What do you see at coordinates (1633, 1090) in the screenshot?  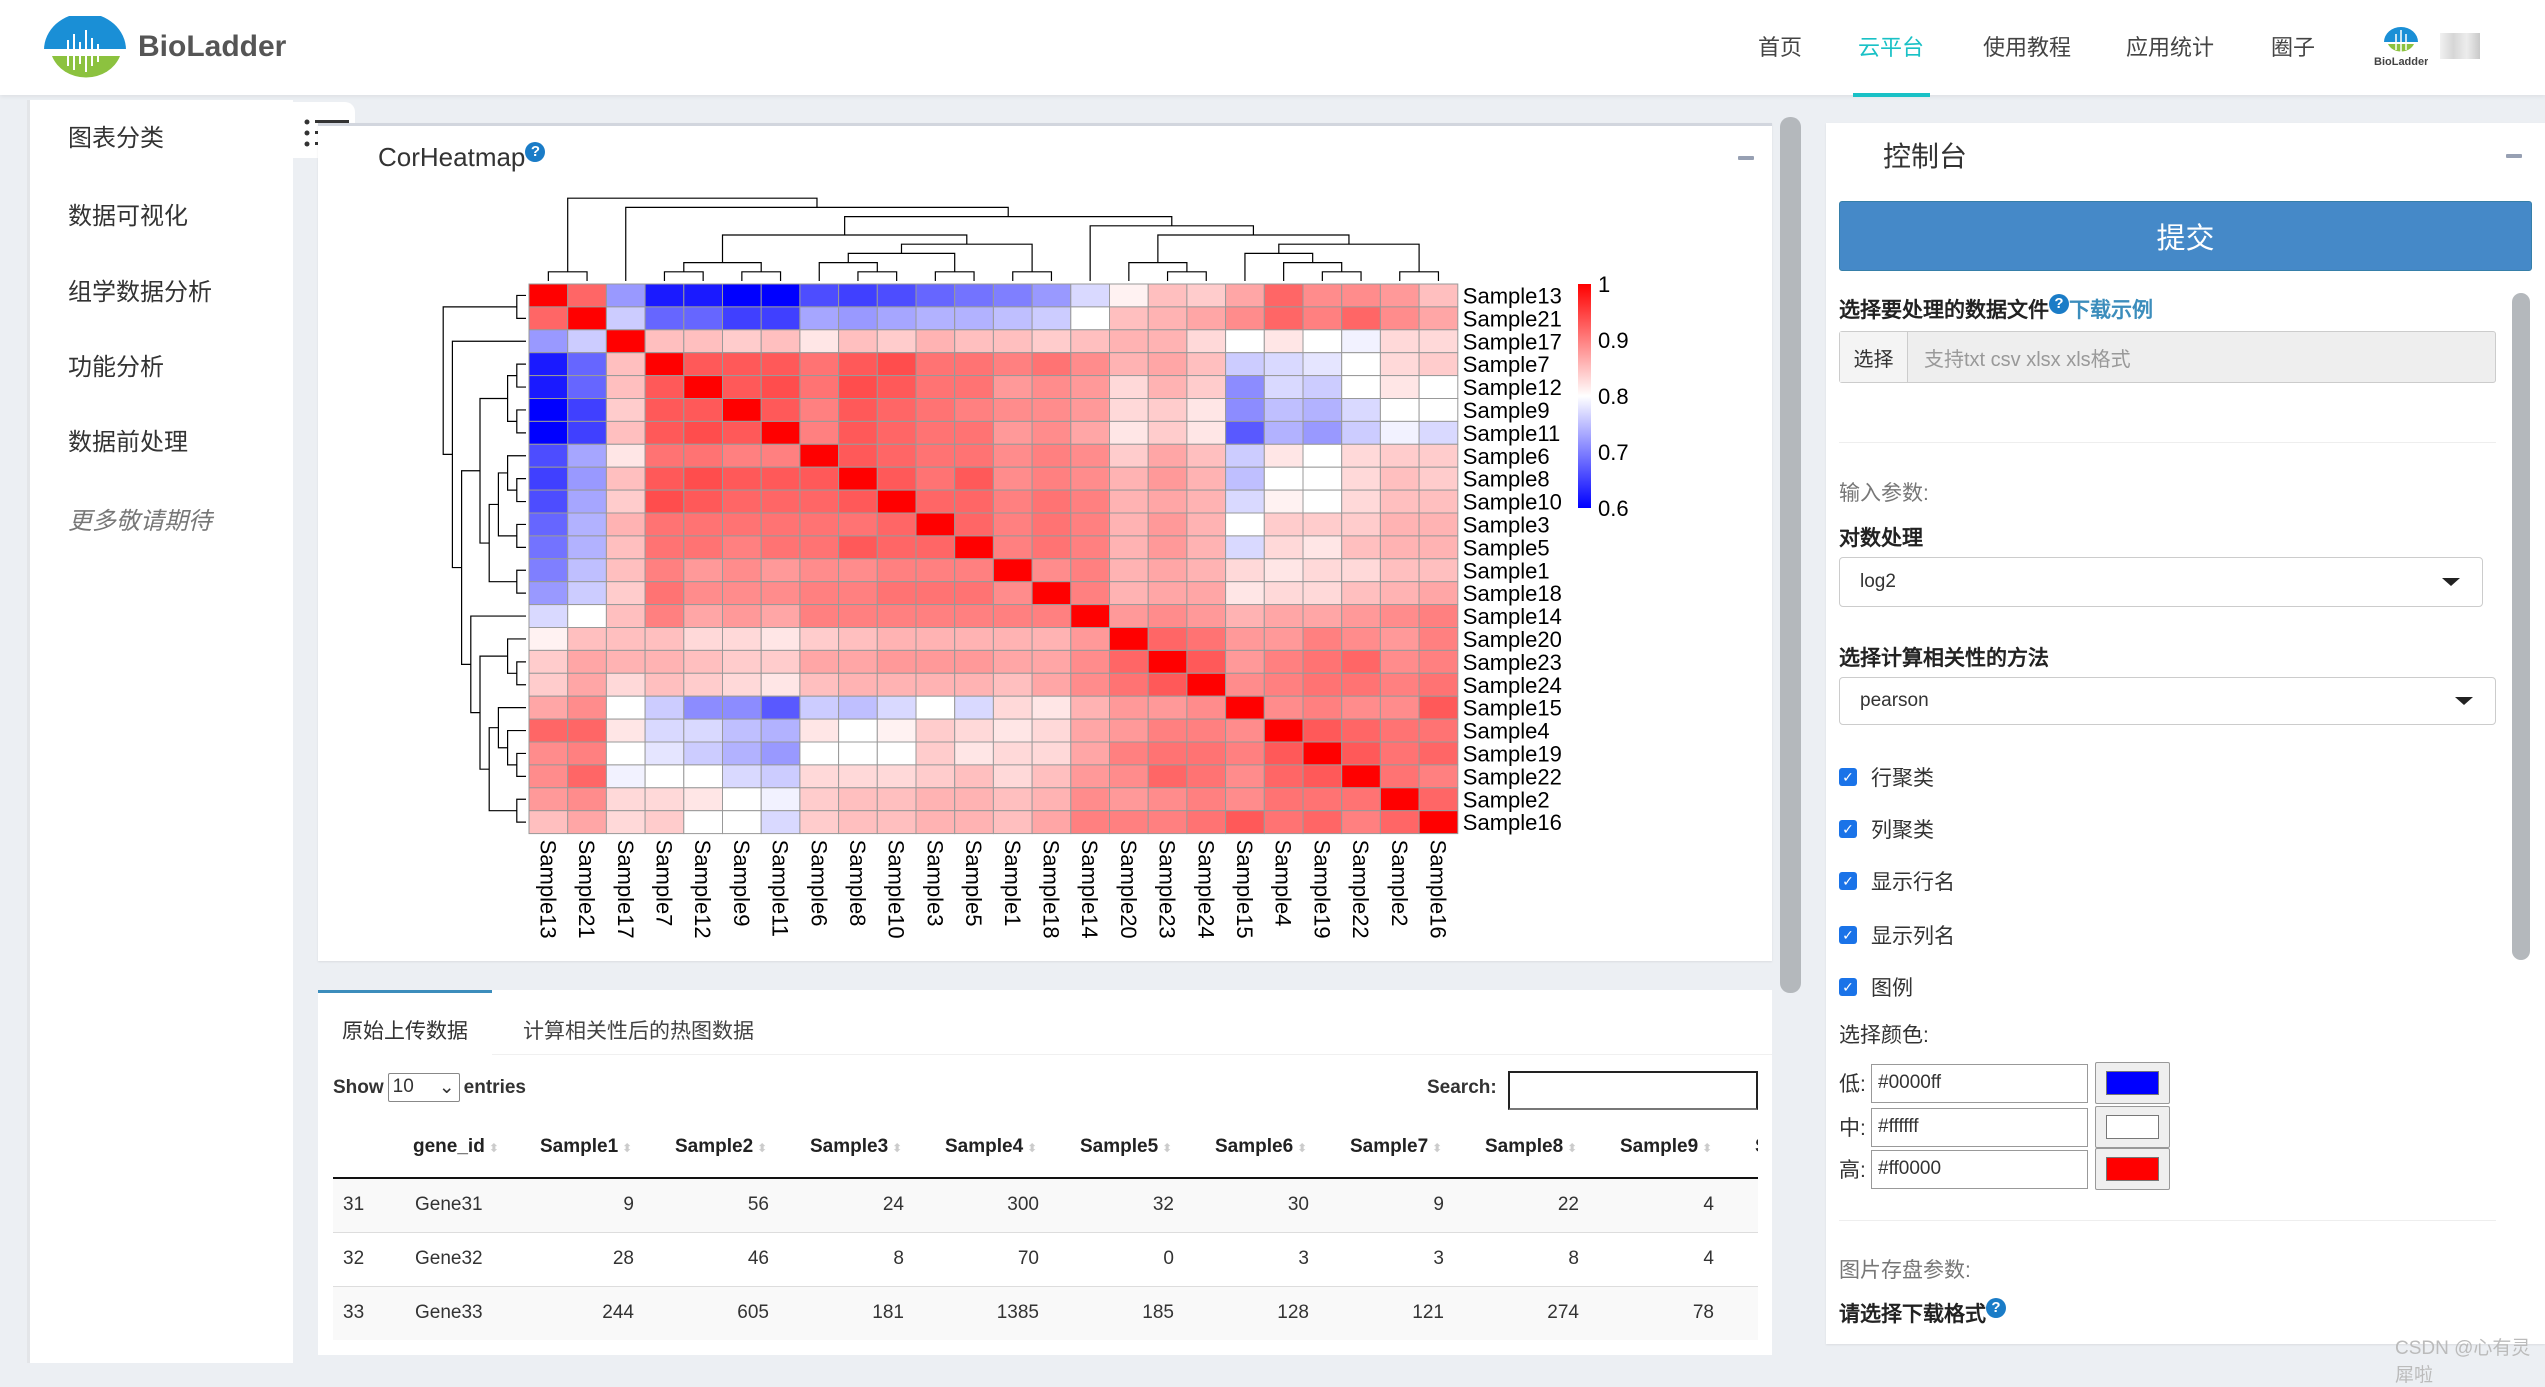 I see `search-input` at bounding box center [1633, 1090].